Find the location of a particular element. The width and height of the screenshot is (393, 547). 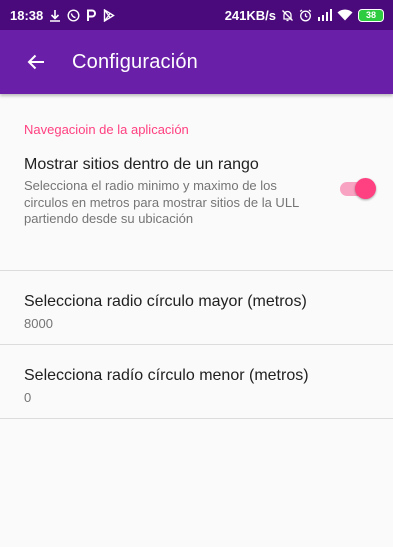

status-right: 241KB/s 38 is located at coordinates (304, 15).